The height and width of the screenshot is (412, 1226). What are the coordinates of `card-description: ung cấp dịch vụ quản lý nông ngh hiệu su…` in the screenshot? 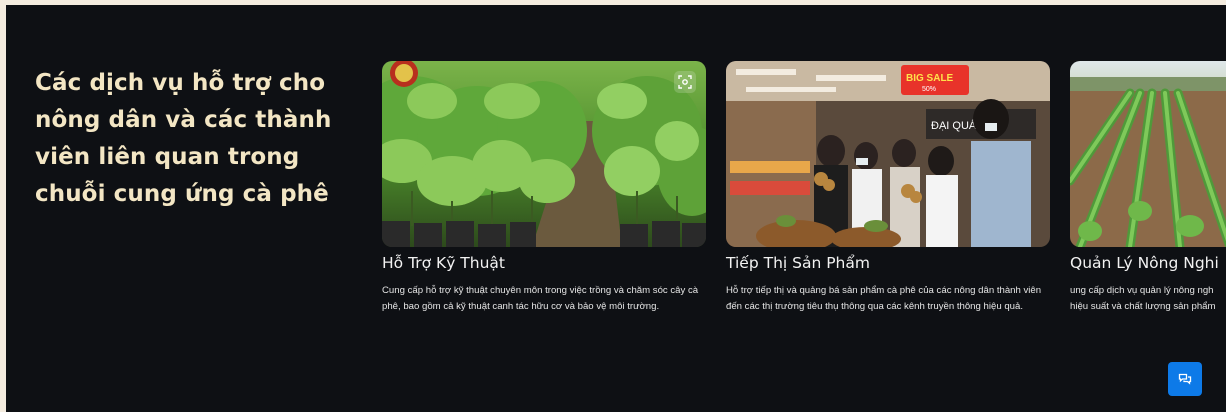 It's located at (1148, 298).